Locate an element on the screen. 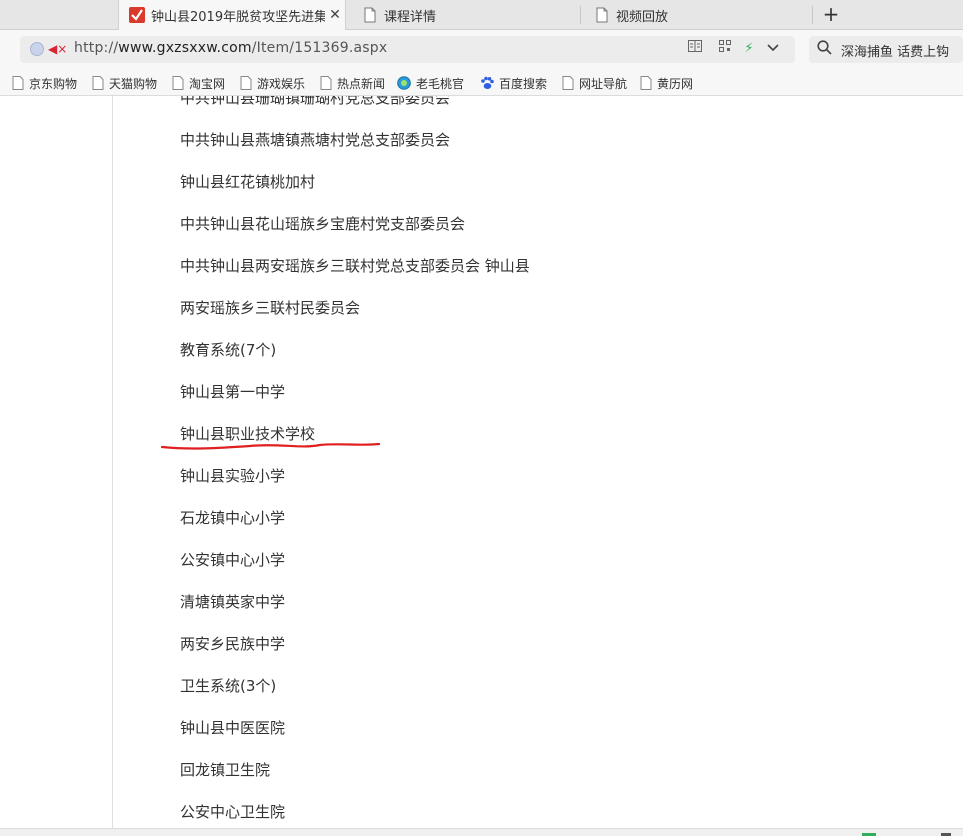  new-tab-icon: + is located at coordinates (831, 14).